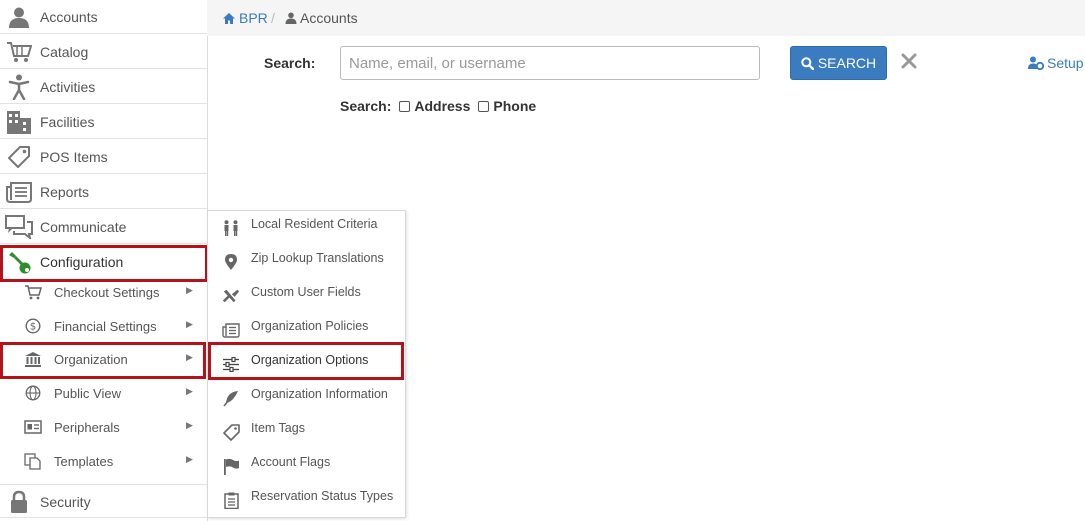 This screenshot has height=521, width=1085. I want to click on flyout-item-zip-lookup-translations: Zip Lookup Translations, so click(306, 262).